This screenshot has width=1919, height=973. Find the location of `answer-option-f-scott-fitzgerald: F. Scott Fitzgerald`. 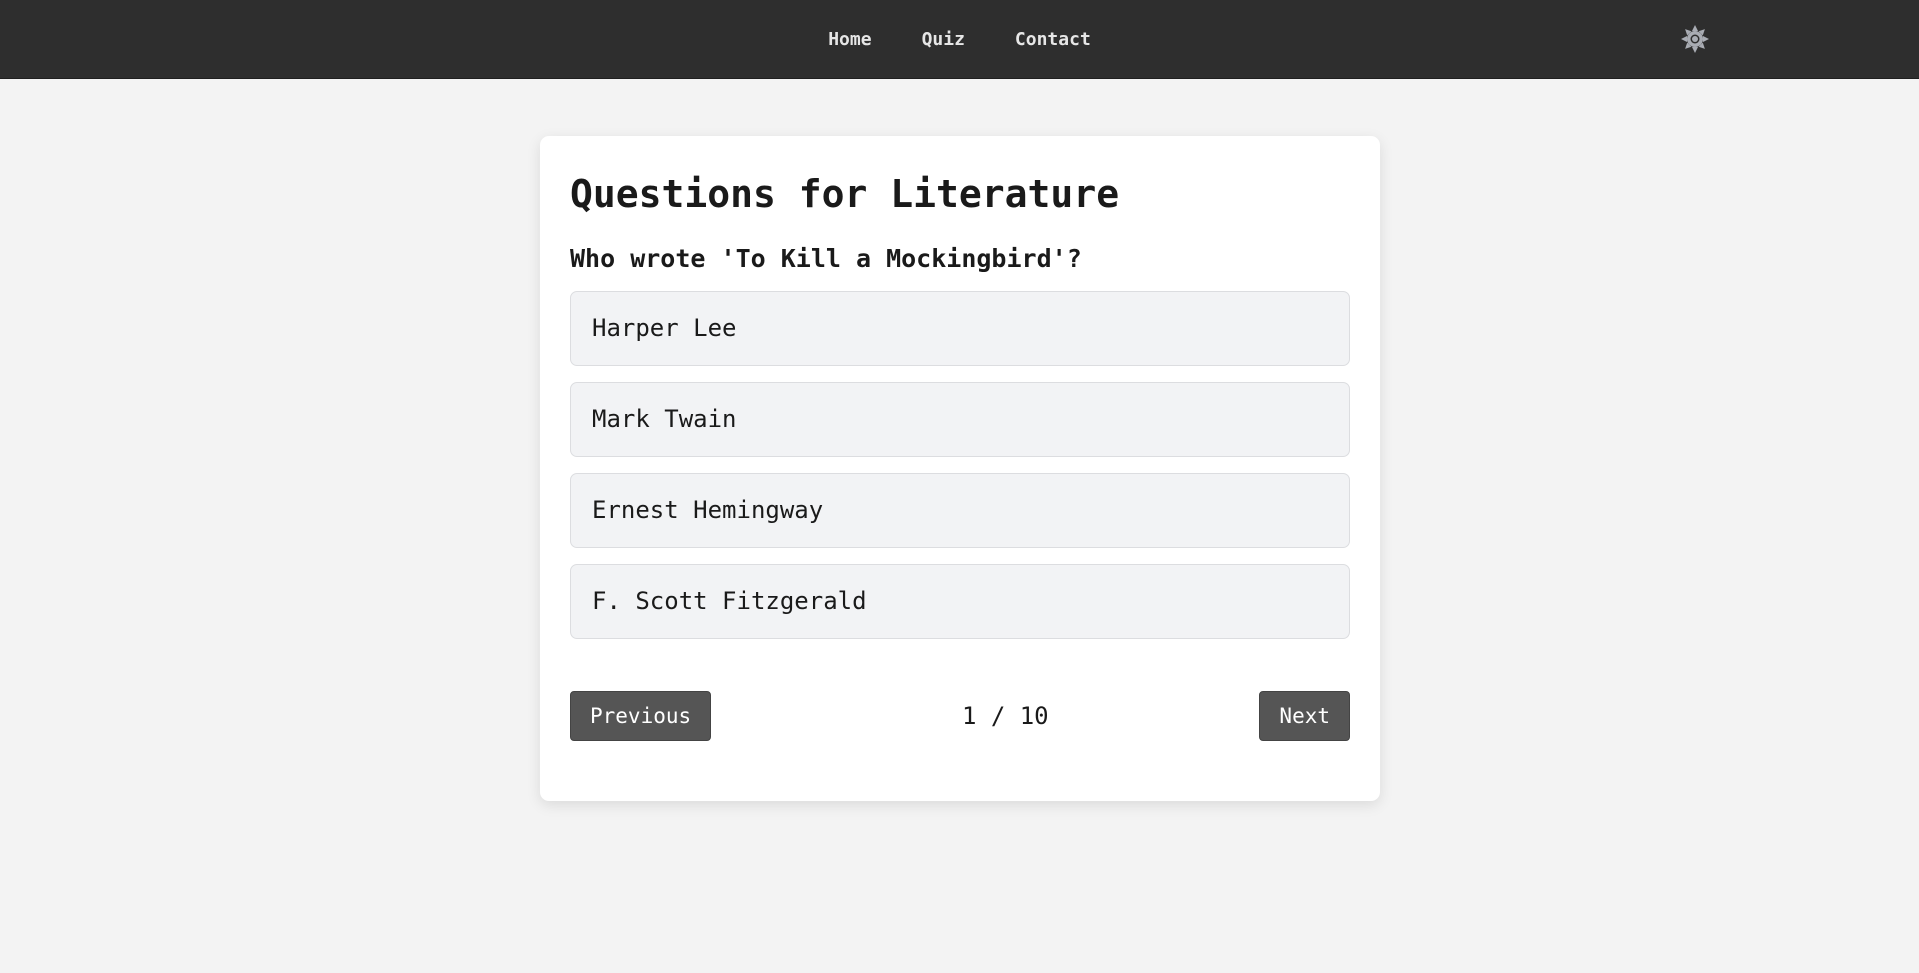

answer-option-f-scott-fitzgerald: F. Scott Fitzgerald is located at coordinates (960, 601).